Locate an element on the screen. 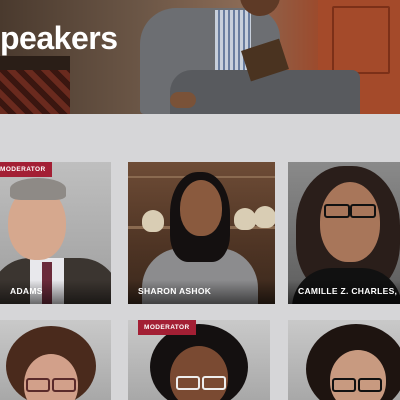  speaker-name: CAMILLE Z. CHARLES, P is located at coordinates (344, 292).